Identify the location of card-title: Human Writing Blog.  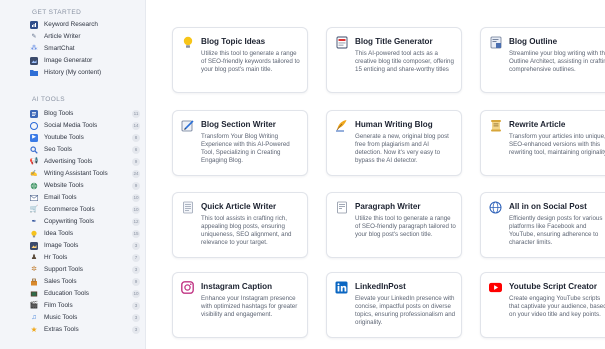
(394, 124).